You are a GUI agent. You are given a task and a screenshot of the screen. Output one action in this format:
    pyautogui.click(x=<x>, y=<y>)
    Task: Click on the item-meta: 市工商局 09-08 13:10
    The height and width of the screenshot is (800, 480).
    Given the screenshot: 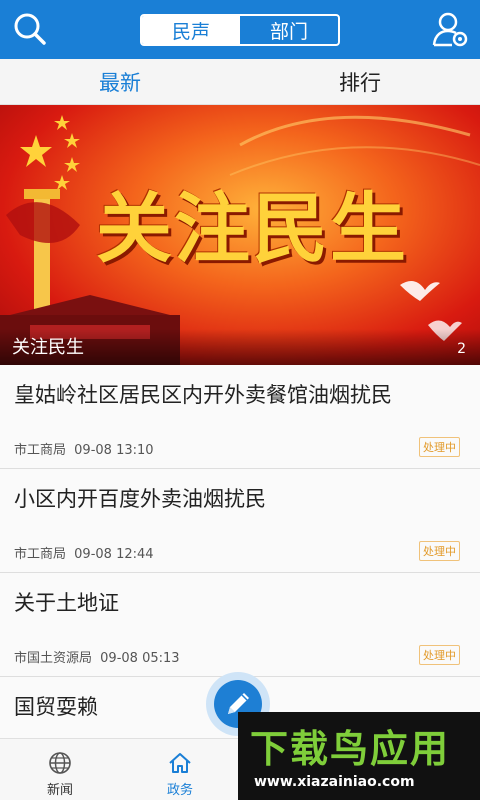 What is the action you would take?
    pyautogui.click(x=84, y=448)
    